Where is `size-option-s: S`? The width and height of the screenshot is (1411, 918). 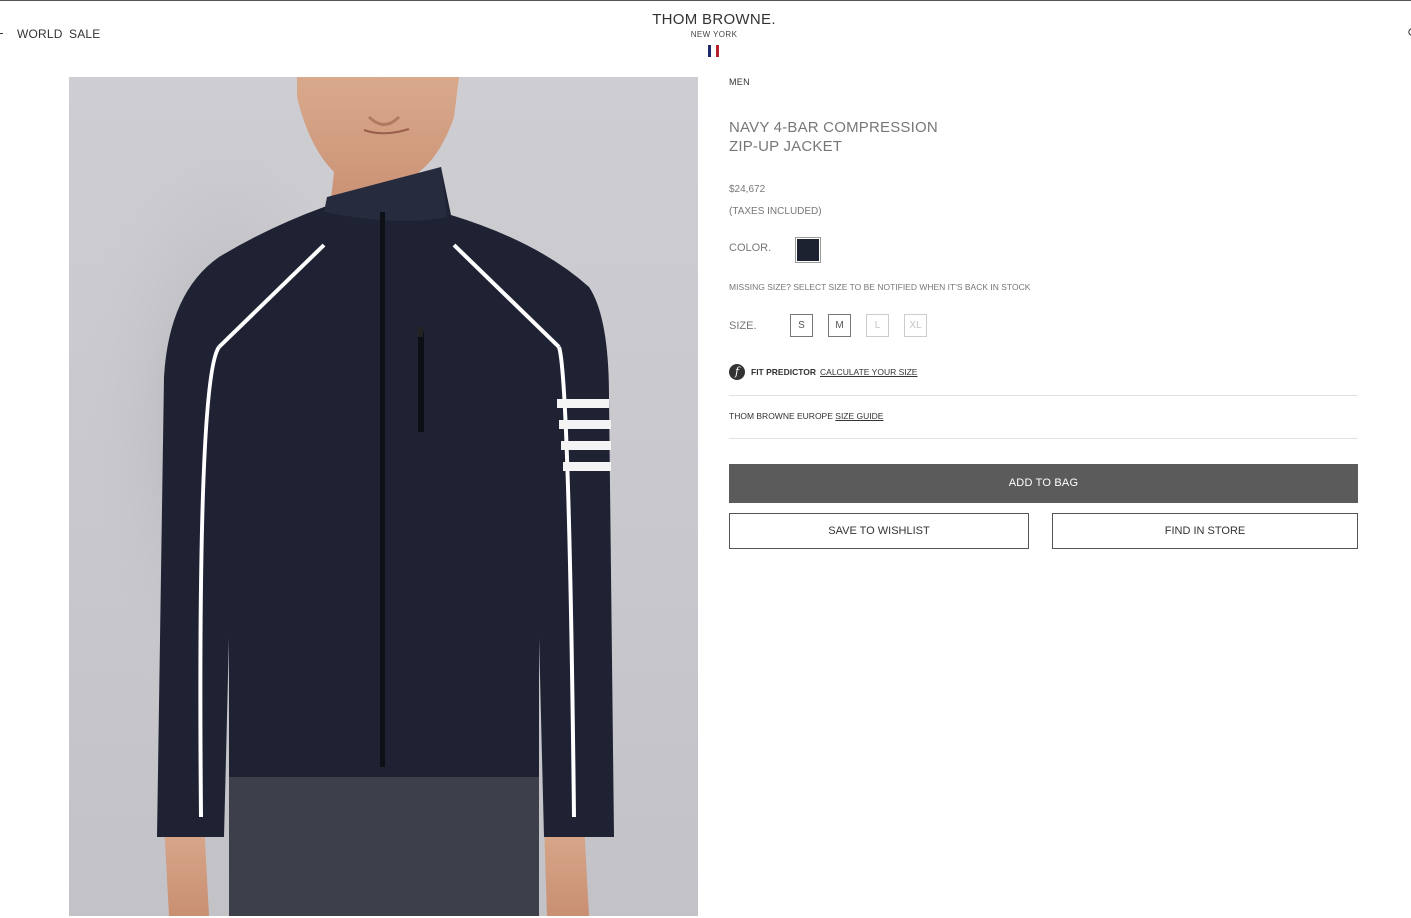
size-option-s: S is located at coordinates (801, 325).